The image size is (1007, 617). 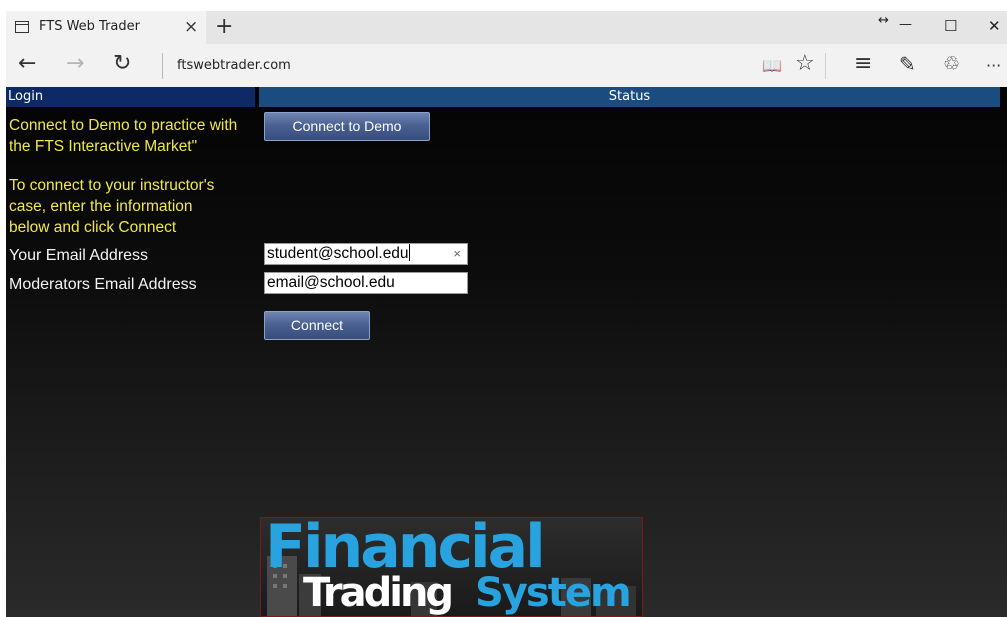 I want to click on browser-toolbar: ← → ↻ ftswebtrader.com 📖 ☆ ≡ ✎ ♲ ···, so click(x=506, y=65).